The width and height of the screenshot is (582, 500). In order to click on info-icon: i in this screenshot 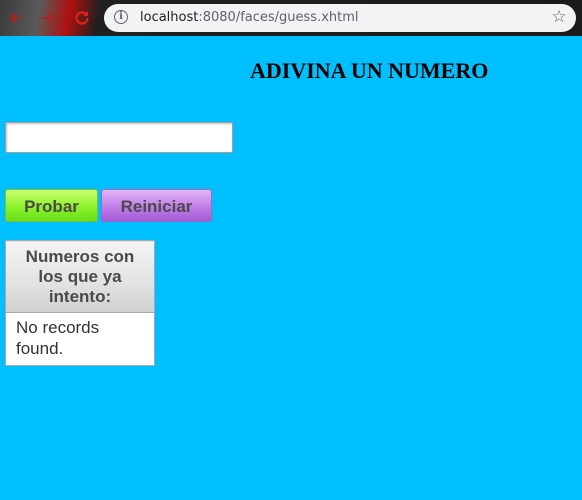, I will do `click(121, 17)`.